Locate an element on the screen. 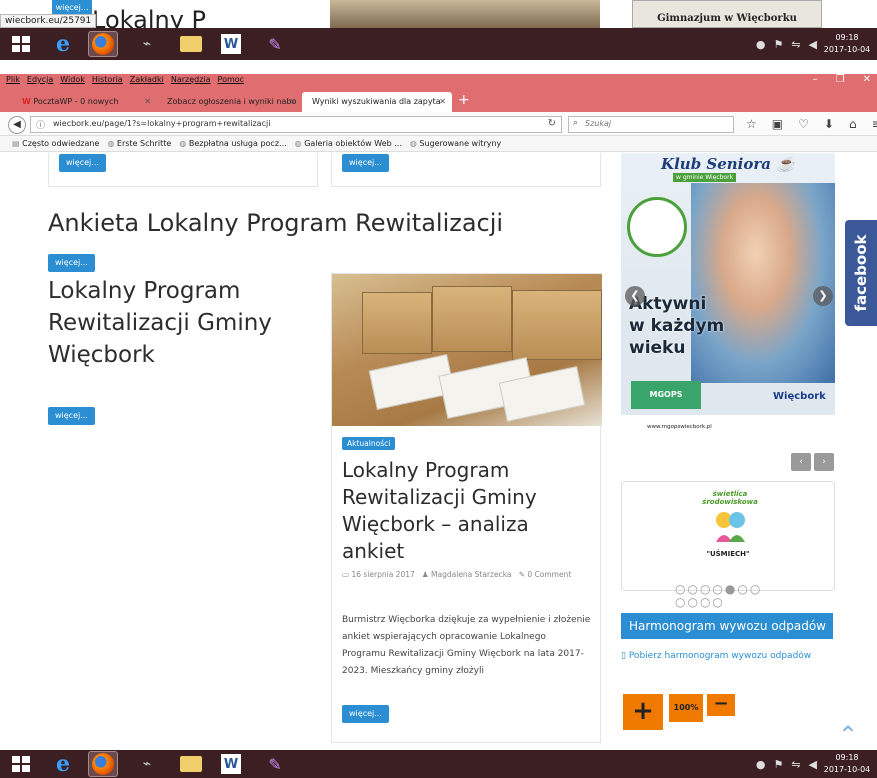 The image size is (877, 778). swietlica-banner: świetlica środowiskowa "UŚMIECH" is located at coordinates (728, 536).